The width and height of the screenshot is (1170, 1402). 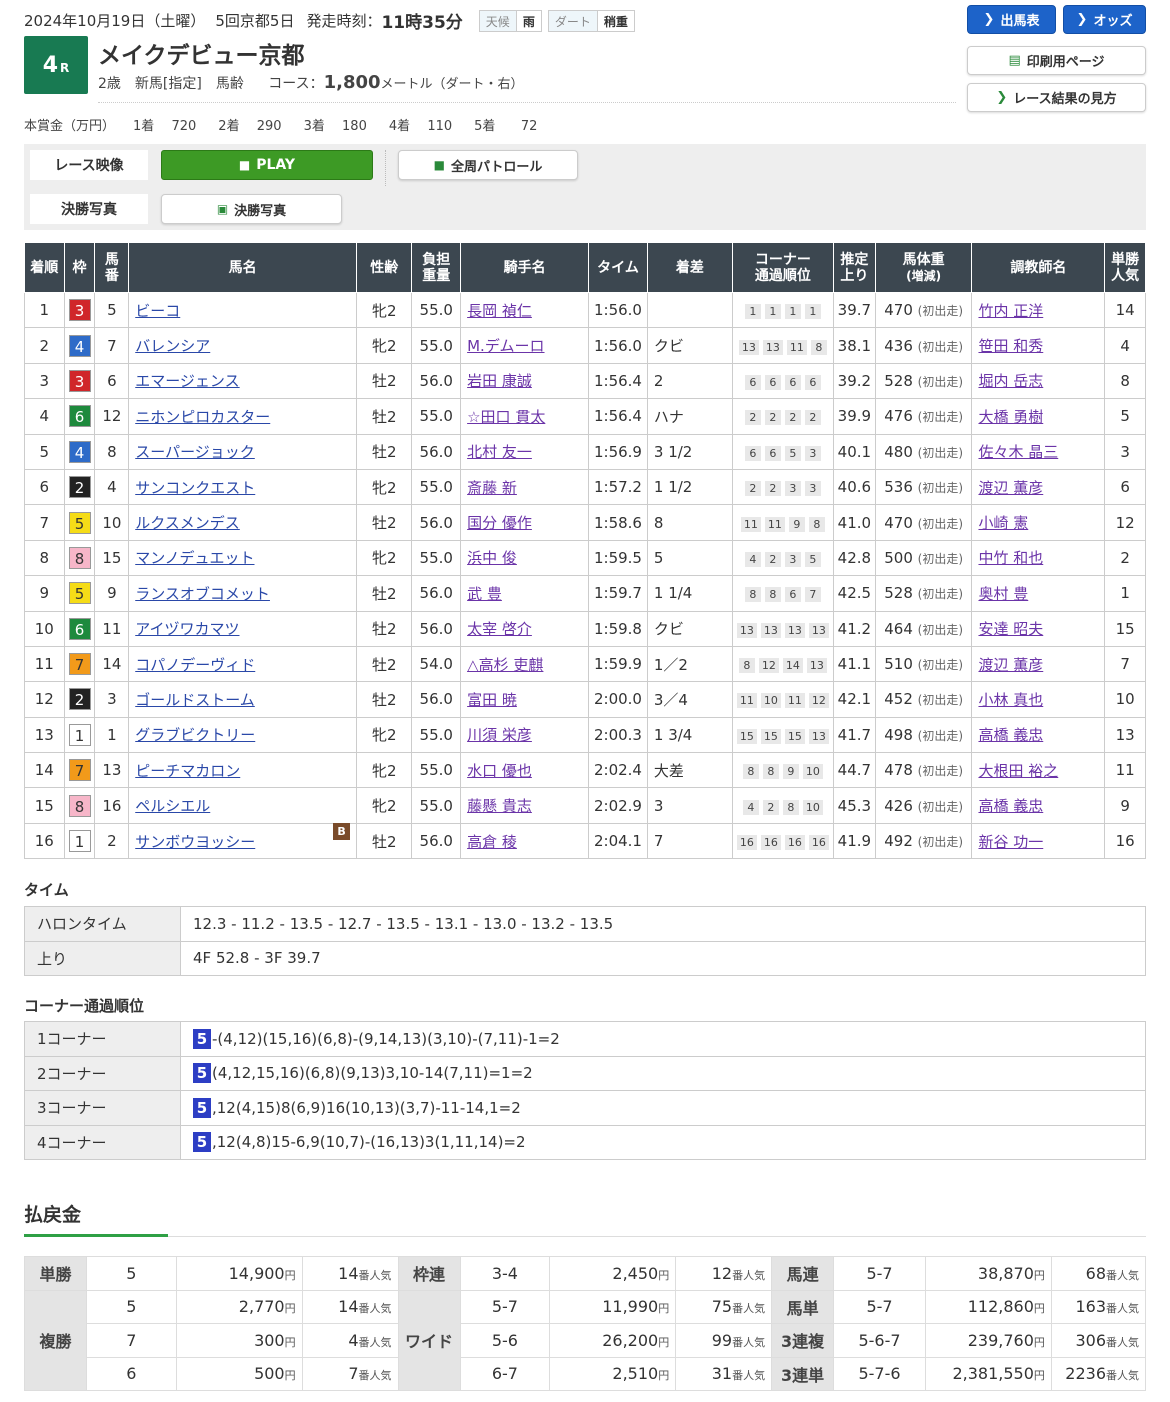 What do you see at coordinates (384, 735) in the screenshot?
I see `sex-age: 牝2` at bounding box center [384, 735].